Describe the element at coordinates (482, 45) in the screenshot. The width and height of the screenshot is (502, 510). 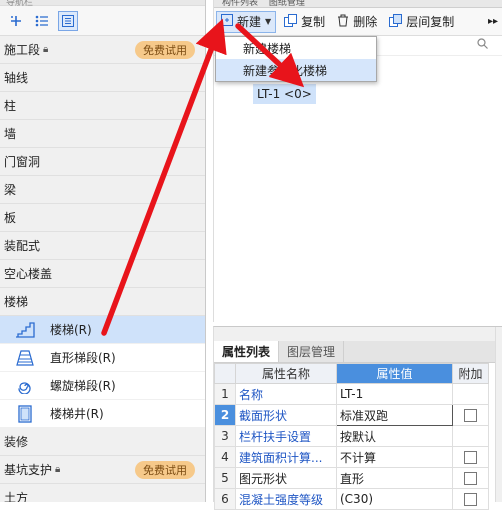
I see `search-icon` at that location.